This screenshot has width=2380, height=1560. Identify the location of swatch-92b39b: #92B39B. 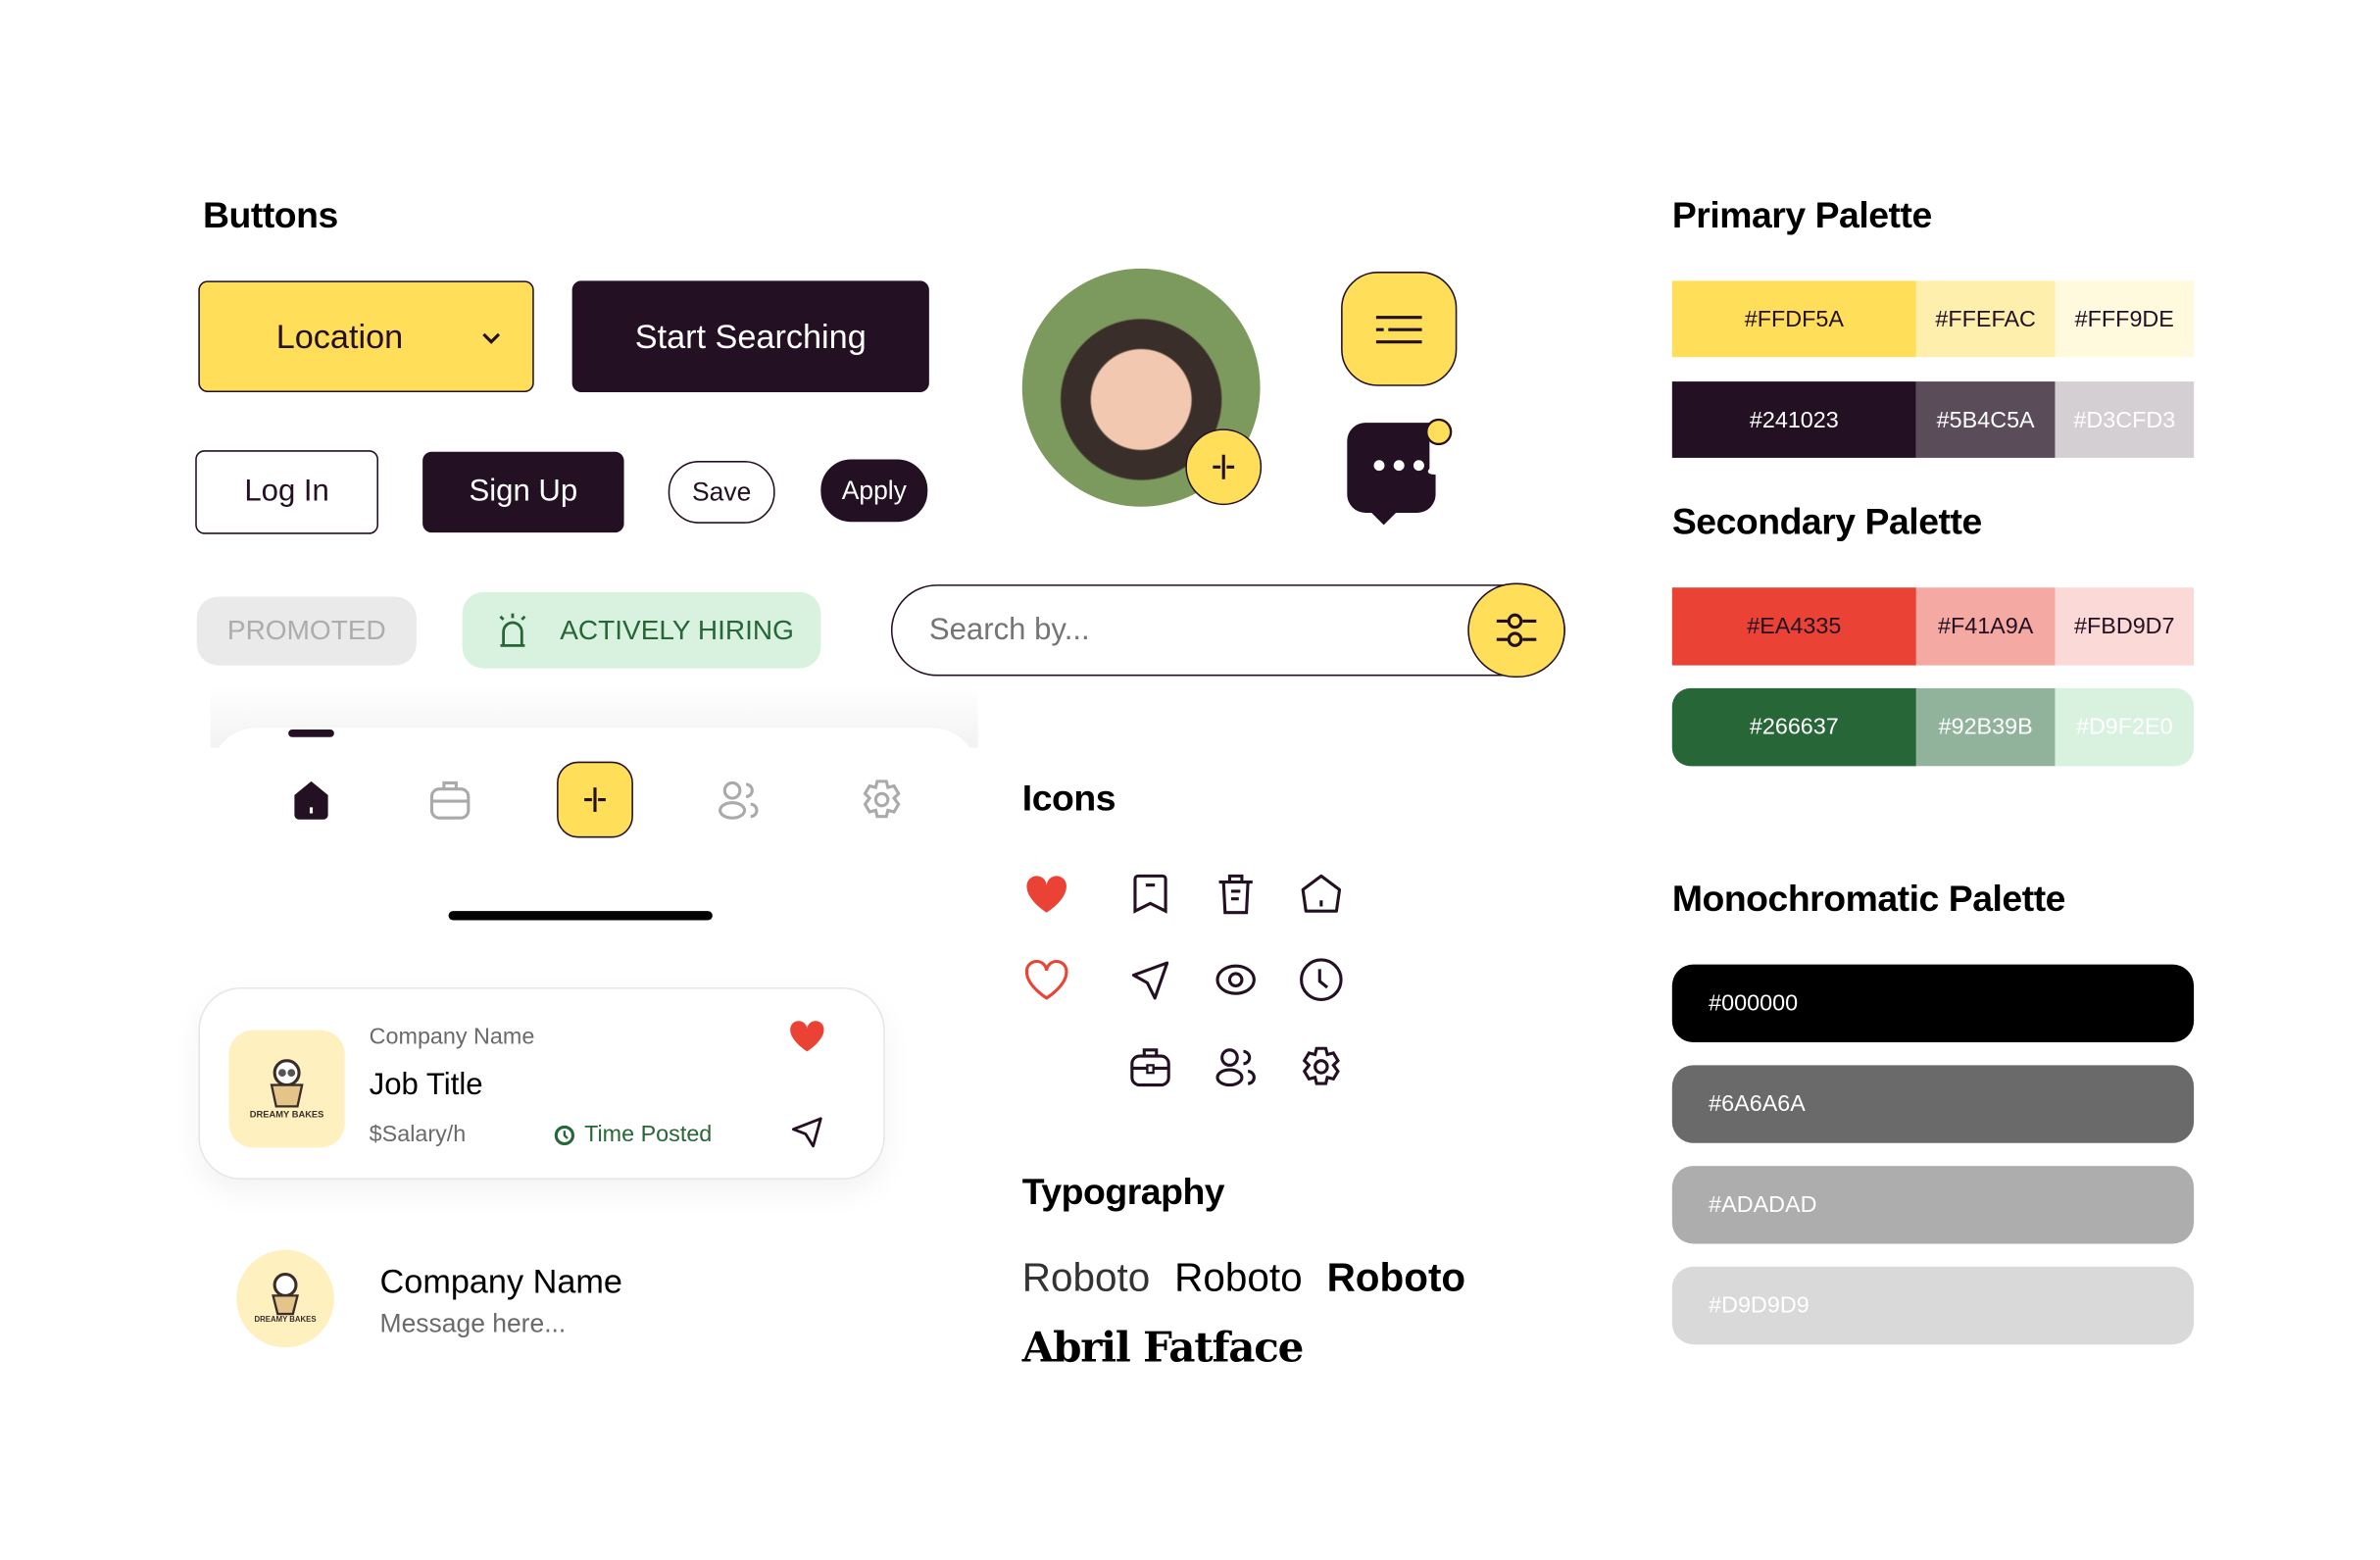
(1985, 727).